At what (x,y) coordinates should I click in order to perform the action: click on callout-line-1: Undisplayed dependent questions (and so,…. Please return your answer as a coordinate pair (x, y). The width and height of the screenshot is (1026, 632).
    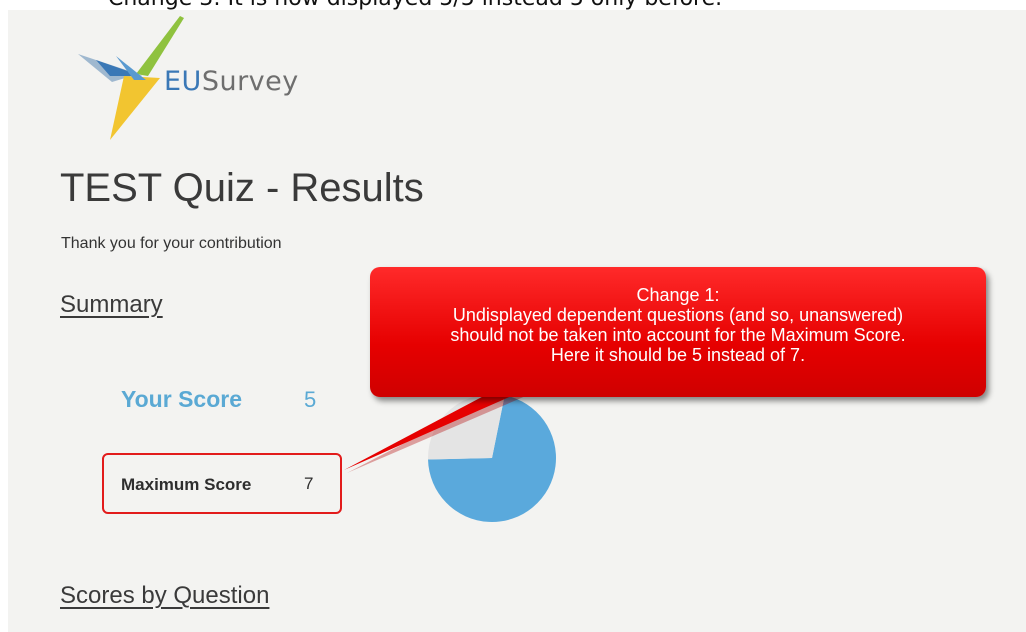
    Looking at the image, I should click on (678, 315).